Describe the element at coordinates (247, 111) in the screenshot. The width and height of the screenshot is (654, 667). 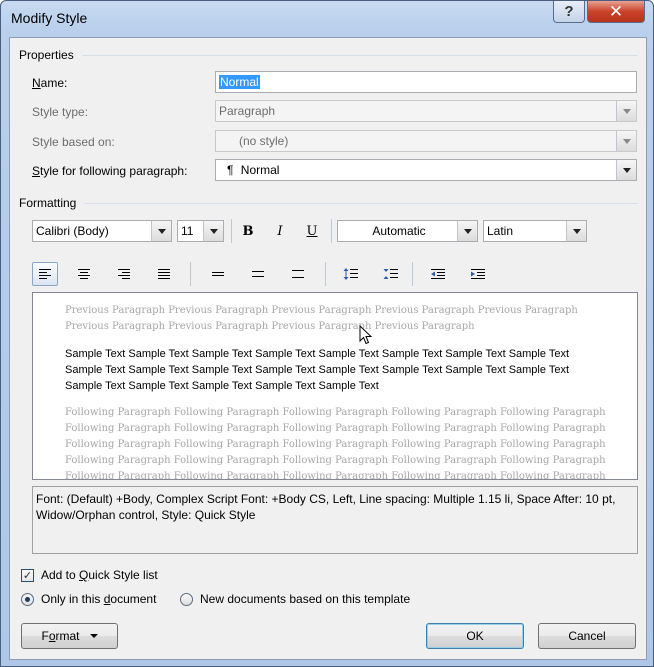
I see `style-type-value: Paragraph` at that location.